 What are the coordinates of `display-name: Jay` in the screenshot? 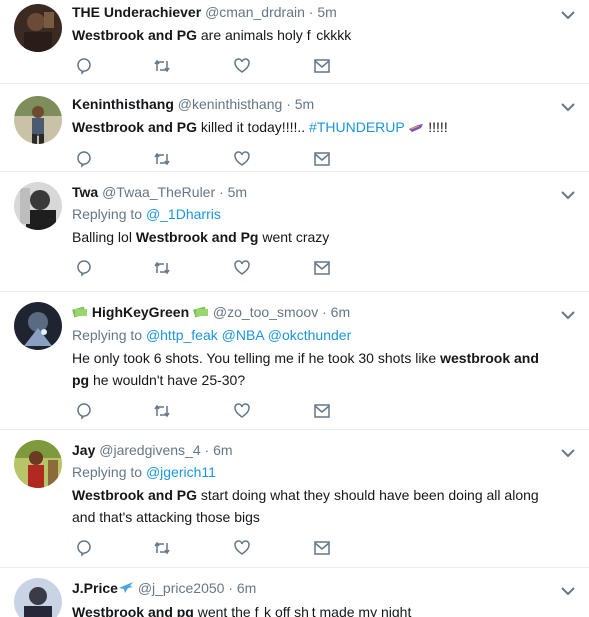 It's located at (83, 450).